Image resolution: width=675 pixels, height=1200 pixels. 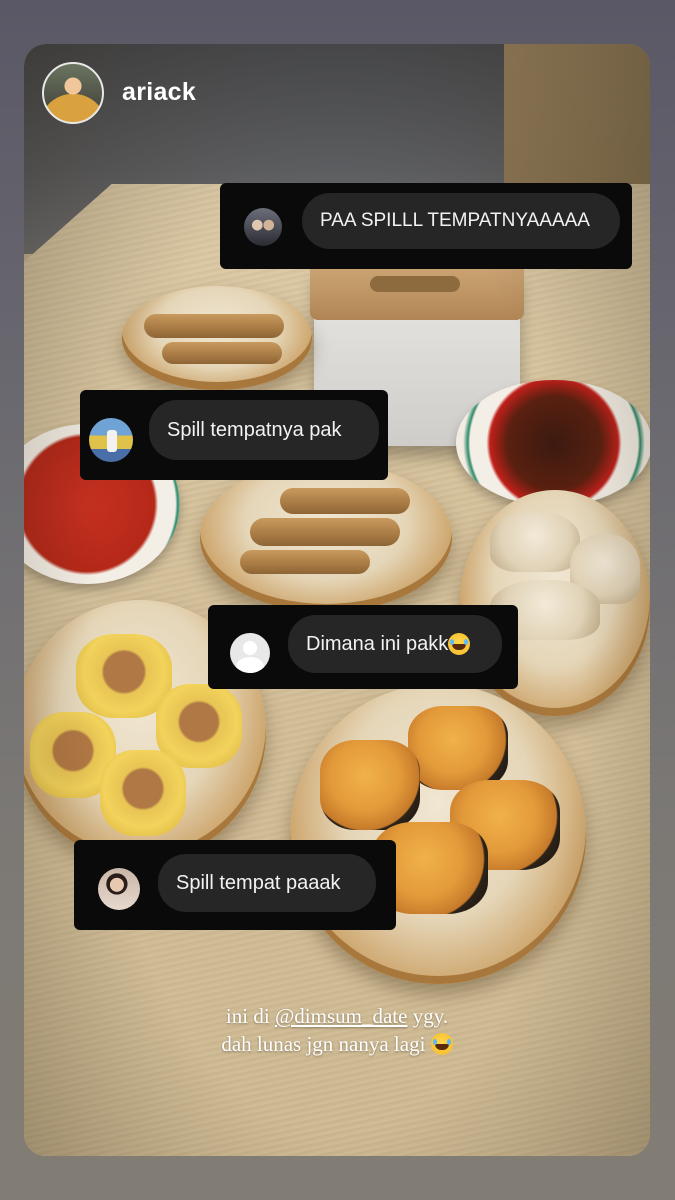 I want to click on figure-shape, so click(x=112, y=441).